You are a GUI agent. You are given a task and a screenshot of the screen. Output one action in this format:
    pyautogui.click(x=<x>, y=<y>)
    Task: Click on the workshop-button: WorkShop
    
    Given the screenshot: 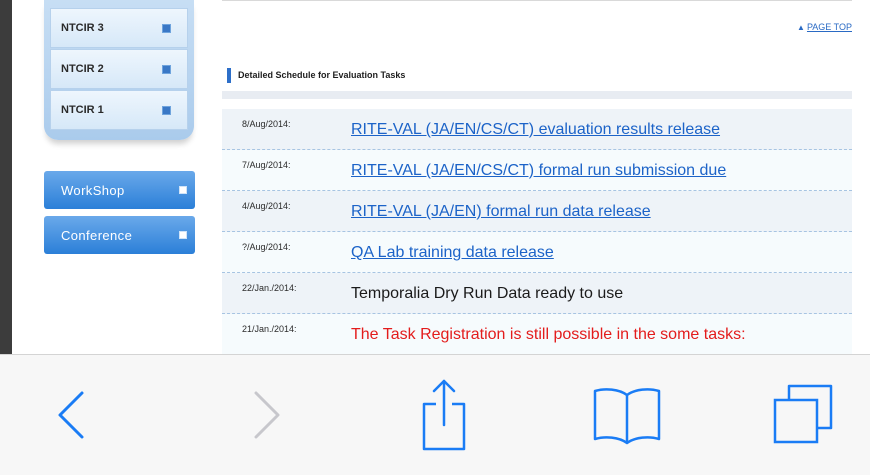 What is the action you would take?
    pyautogui.click(x=119, y=190)
    